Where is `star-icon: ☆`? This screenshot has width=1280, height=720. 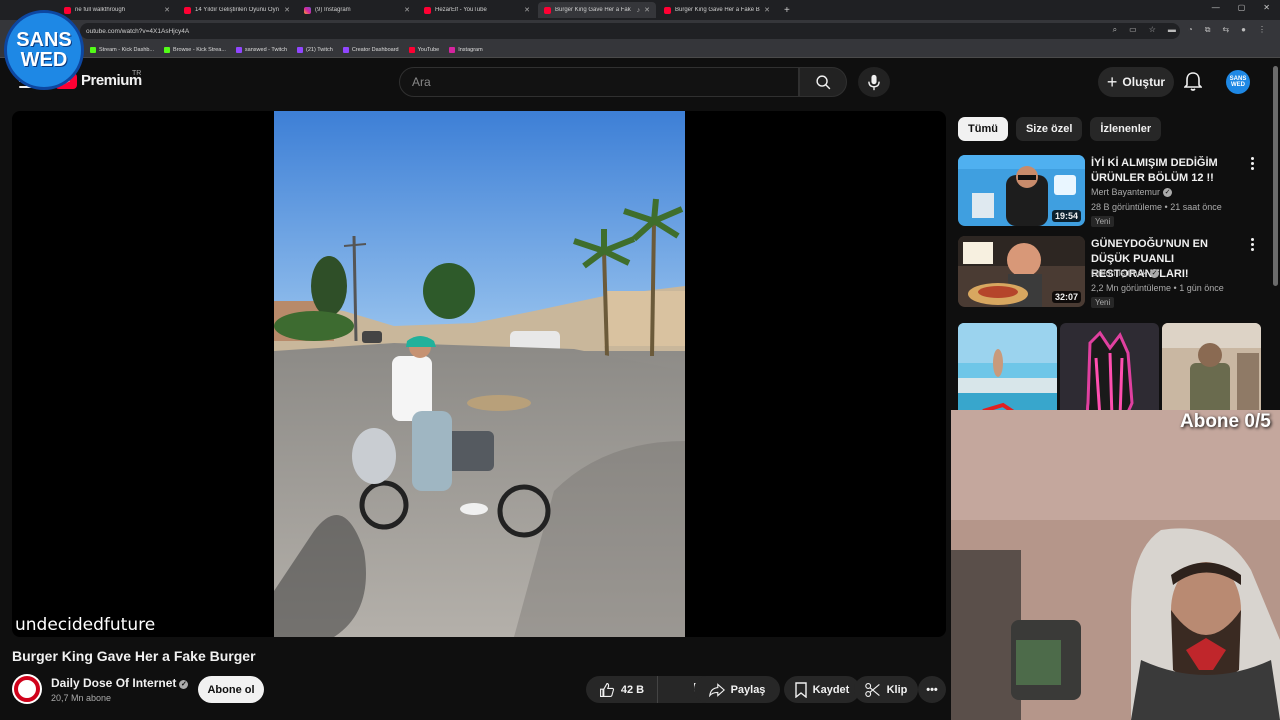
star-icon: ☆ is located at coordinates (1152, 30).